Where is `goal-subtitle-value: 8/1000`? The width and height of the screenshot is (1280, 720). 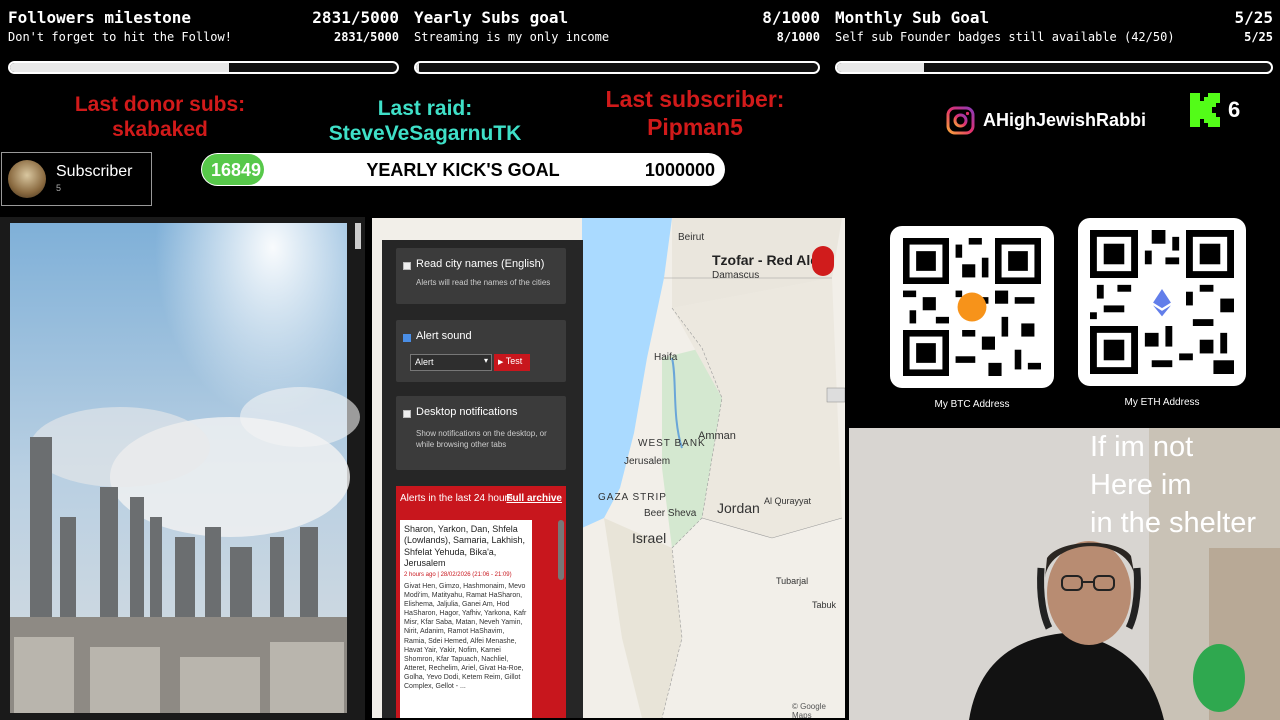 goal-subtitle-value: 8/1000 is located at coordinates (798, 37).